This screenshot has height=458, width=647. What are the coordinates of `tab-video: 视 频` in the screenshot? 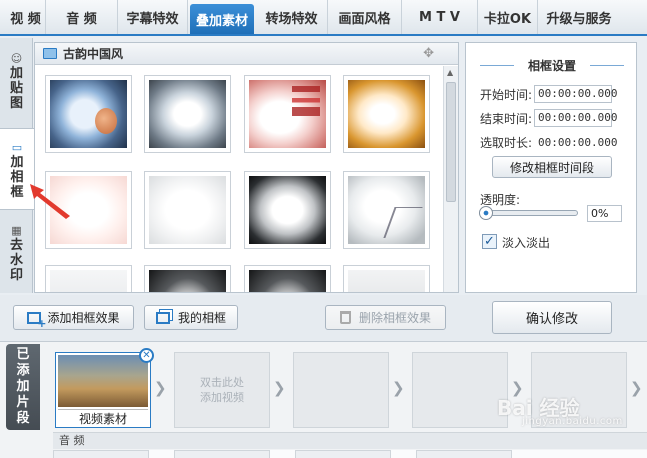 It's located at (26, 17).